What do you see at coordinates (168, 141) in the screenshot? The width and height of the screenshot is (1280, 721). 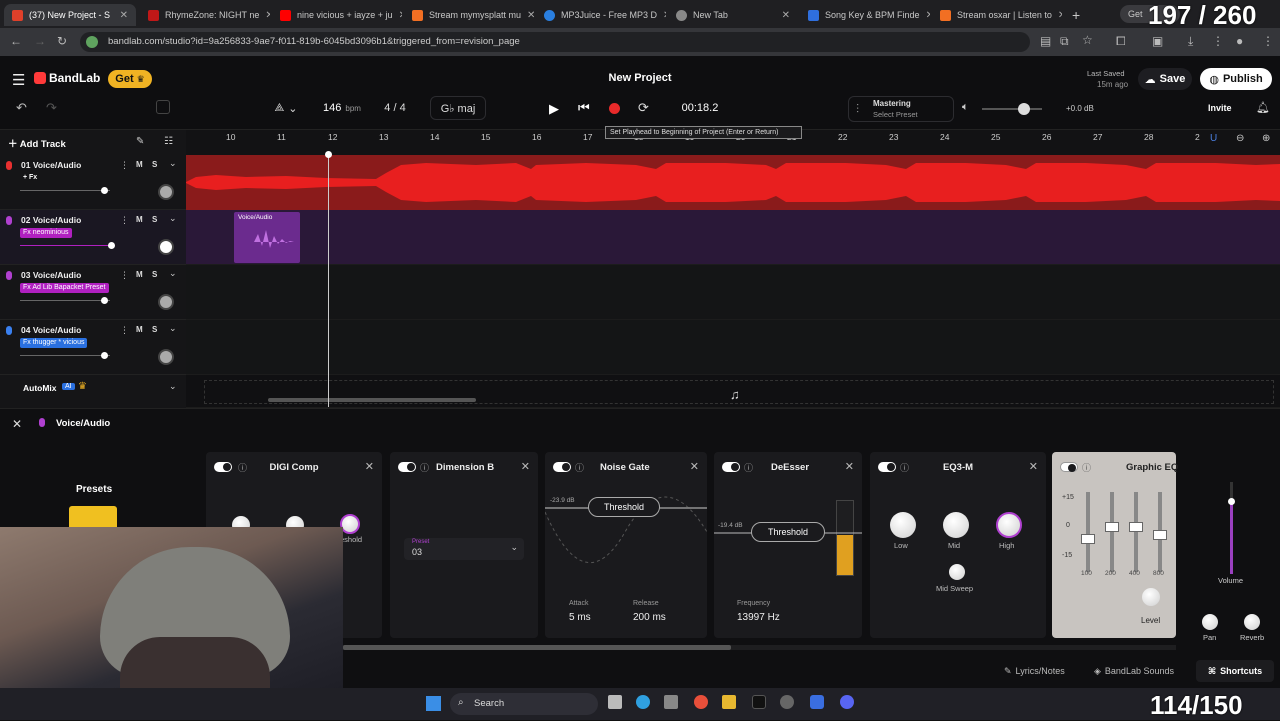 I see `list-settings-icon: ☷` at bounding box center [168, 141].